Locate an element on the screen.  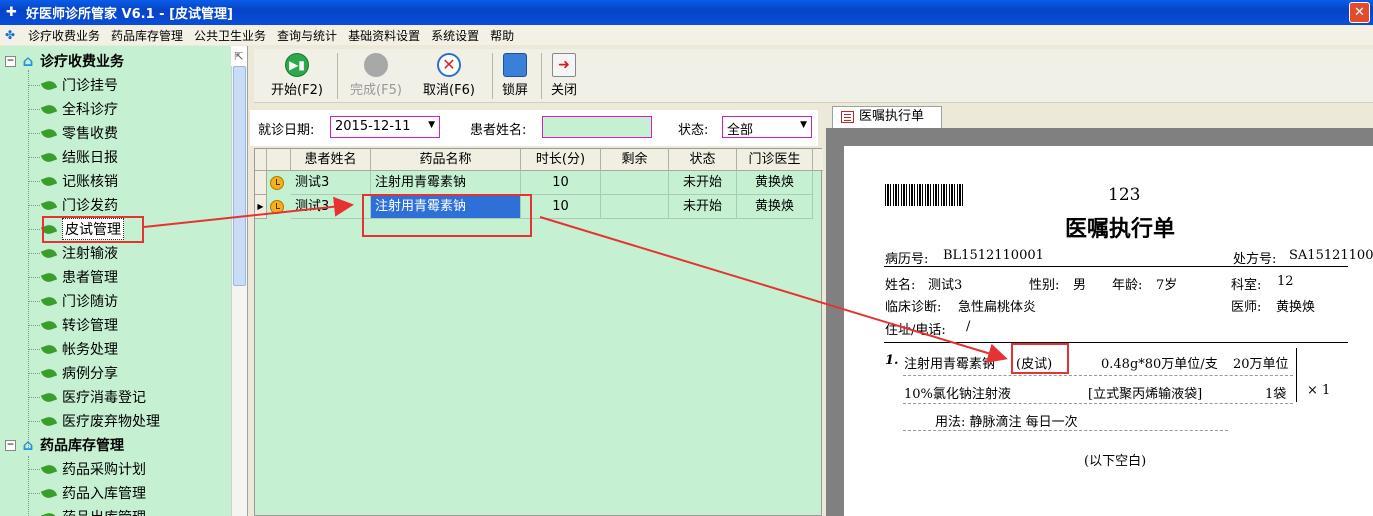
header-indicator is located at coordinates (261, 160).